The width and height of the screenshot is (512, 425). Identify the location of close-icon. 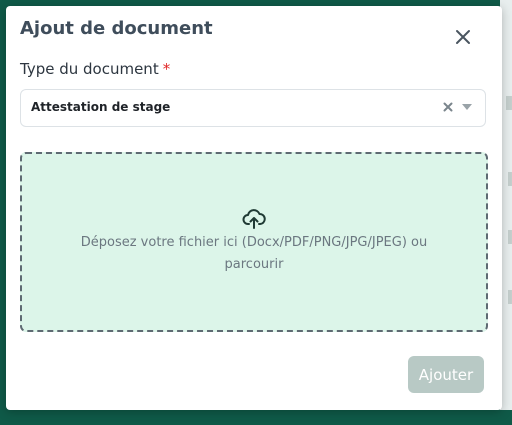
(463, 37).